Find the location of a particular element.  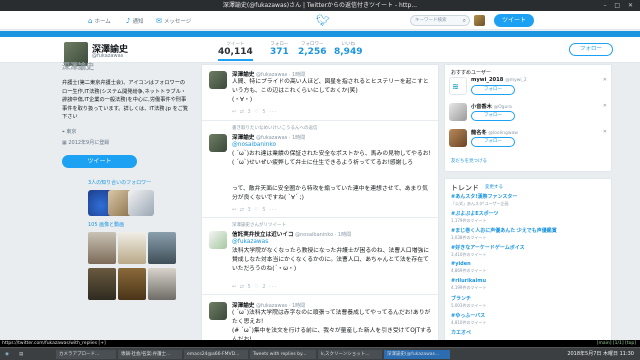

joined-text: 2012年9月に登録 is located at coordinates (89, 143).